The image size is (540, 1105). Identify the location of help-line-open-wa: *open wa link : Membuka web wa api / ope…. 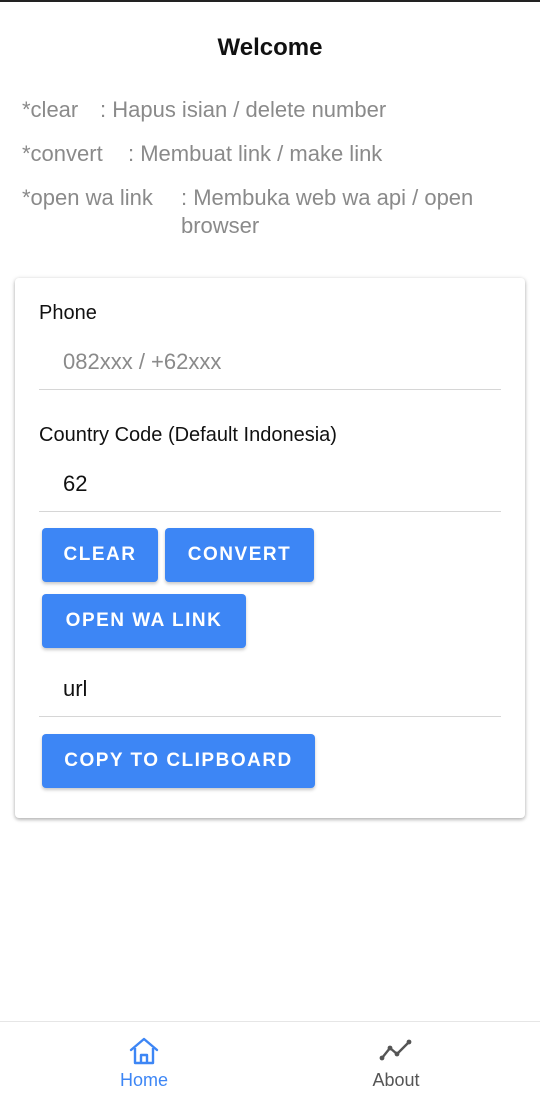
(272, 212).